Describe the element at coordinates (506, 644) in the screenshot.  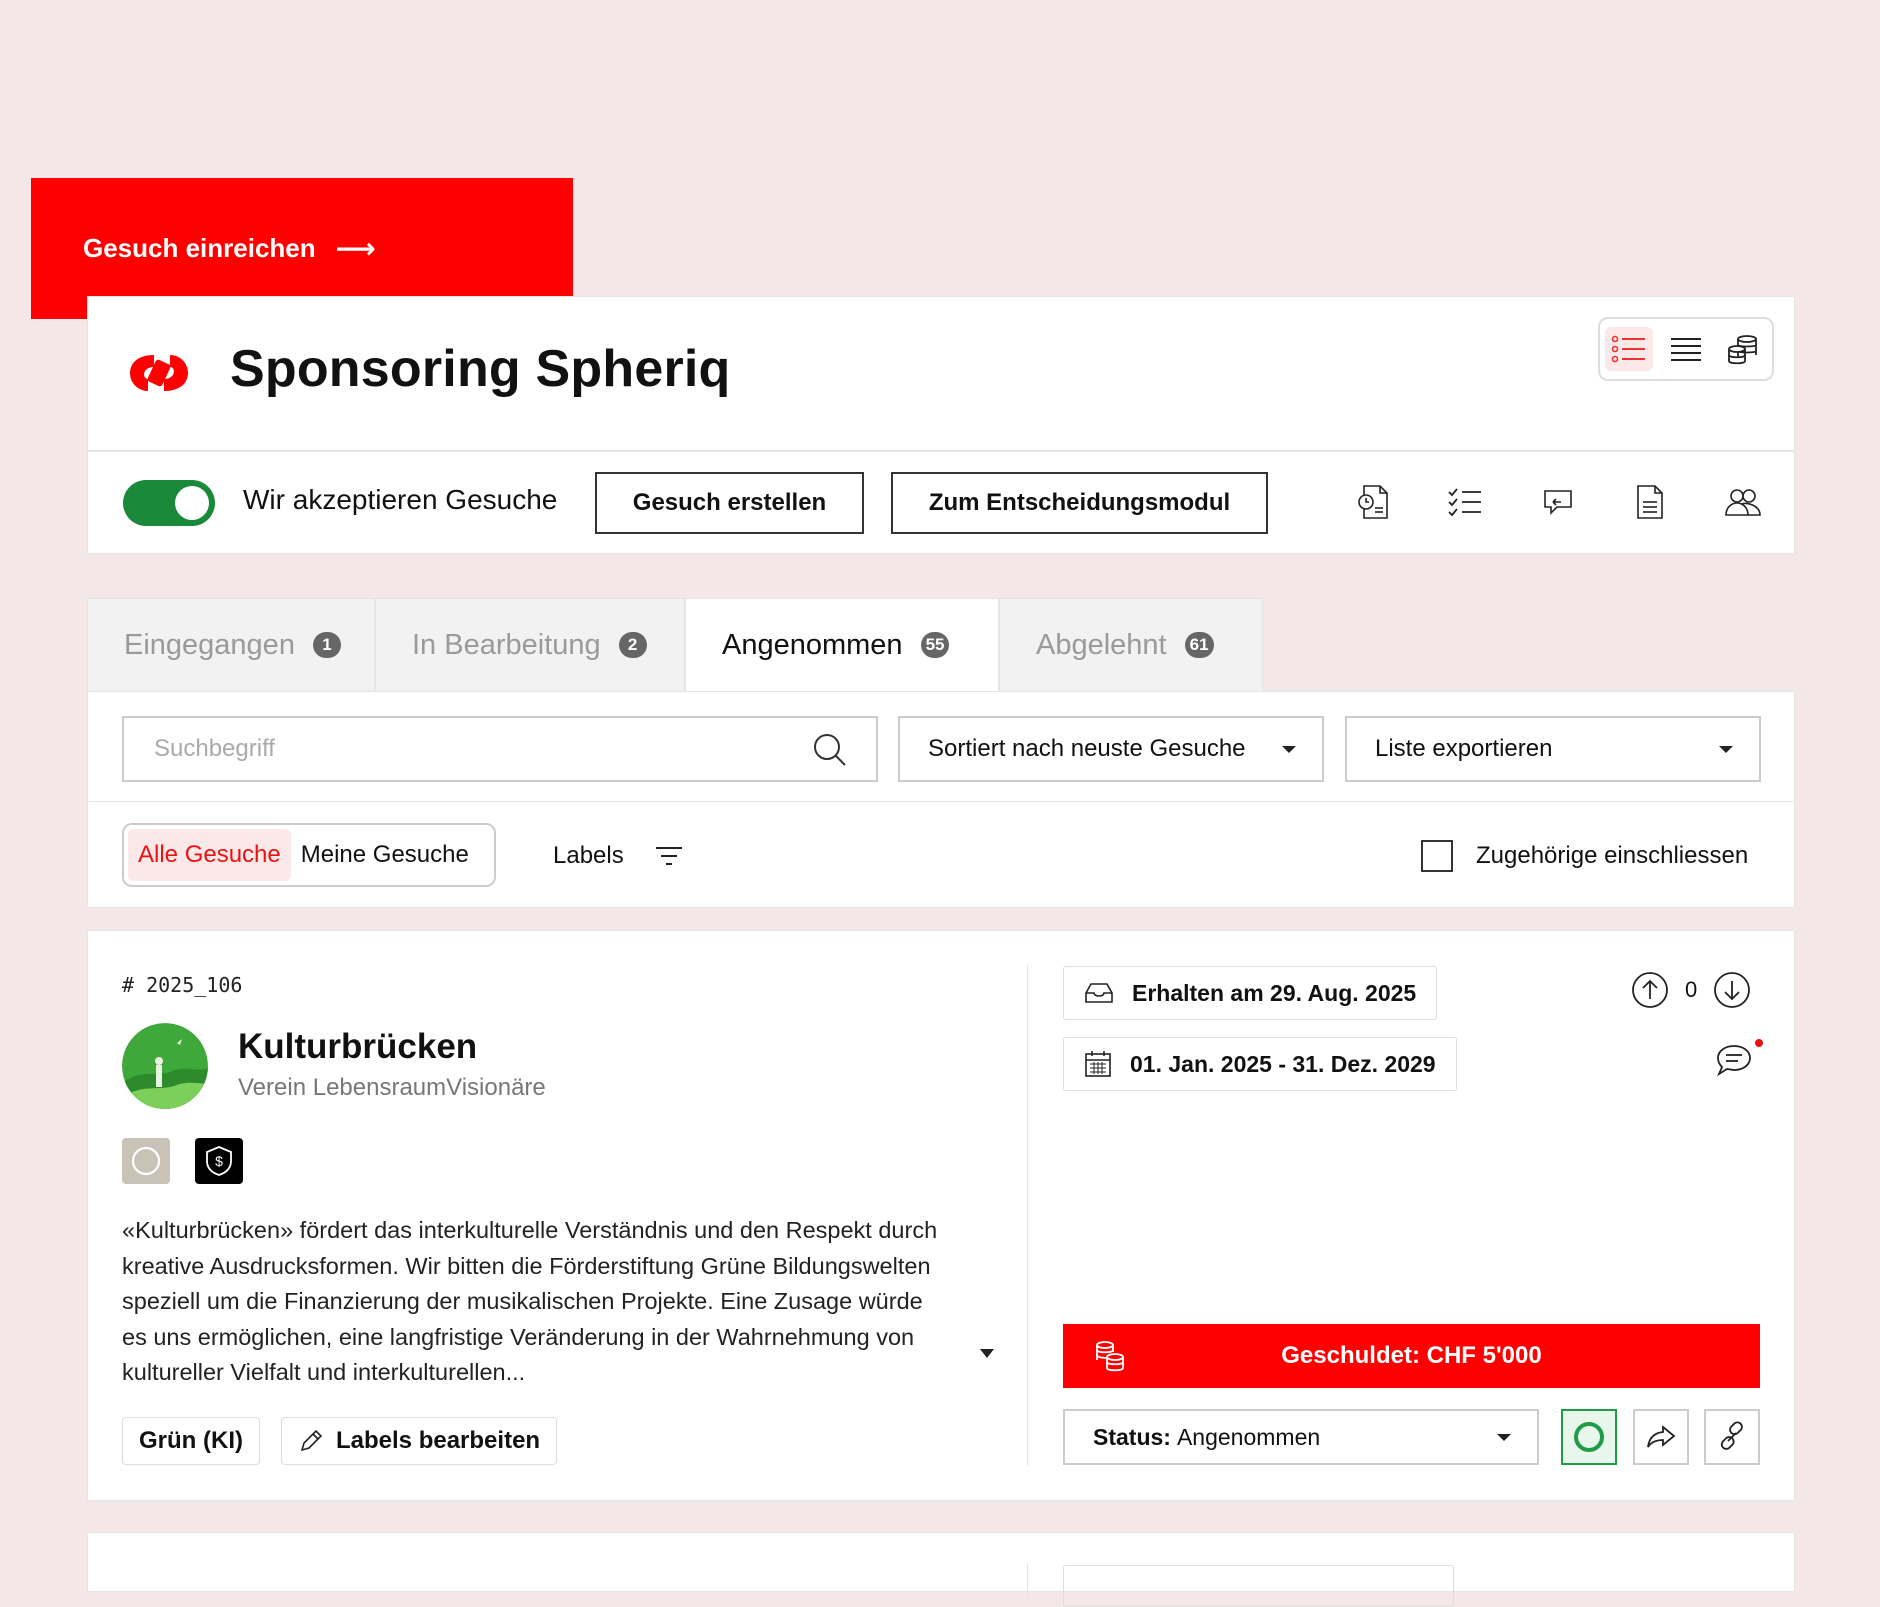
I see `tab-label: In Bearbeitung` at that location.